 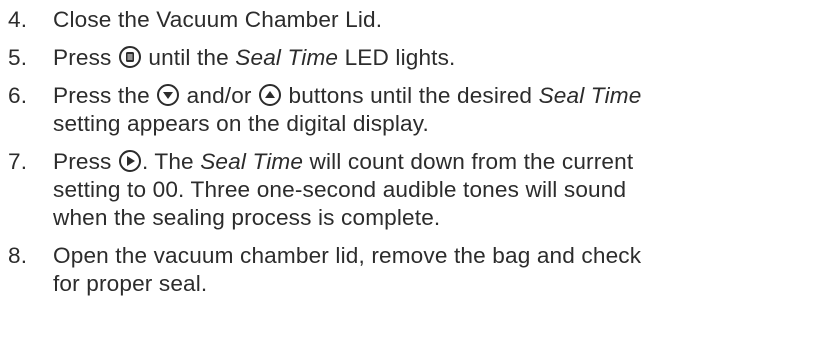 What do you see at coordinates (168, 95) in the screenshot?
I see `down-arrow-button-icon` at bounding box center [168, 95].